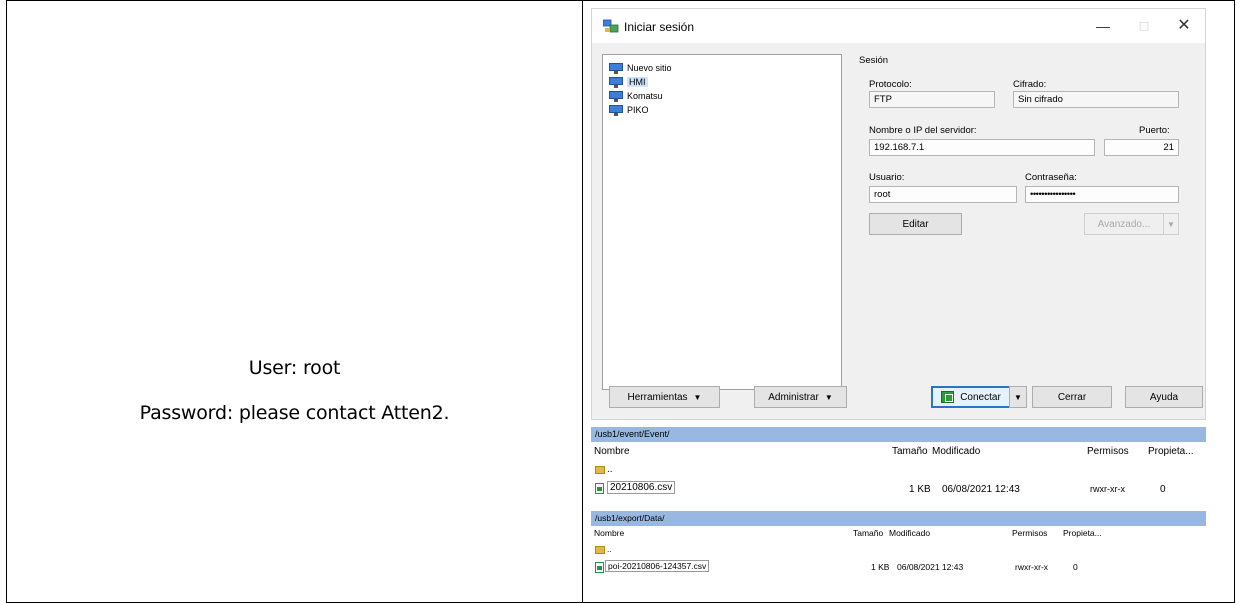 The height and width of the screenshot is (603, 1241). Describe the element at coordinates (294, 368) in the screenshot. I see `user-credential-text: User: root` at that location.